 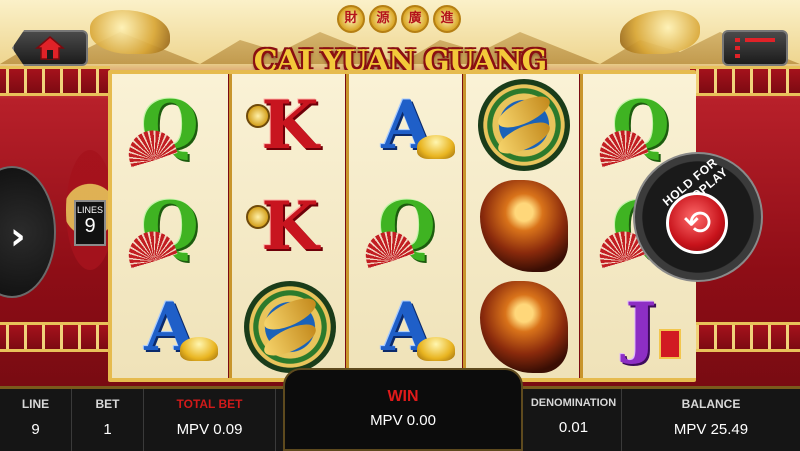 I want to click on chevron-right-icon: ›, so click(x=18, y=236).